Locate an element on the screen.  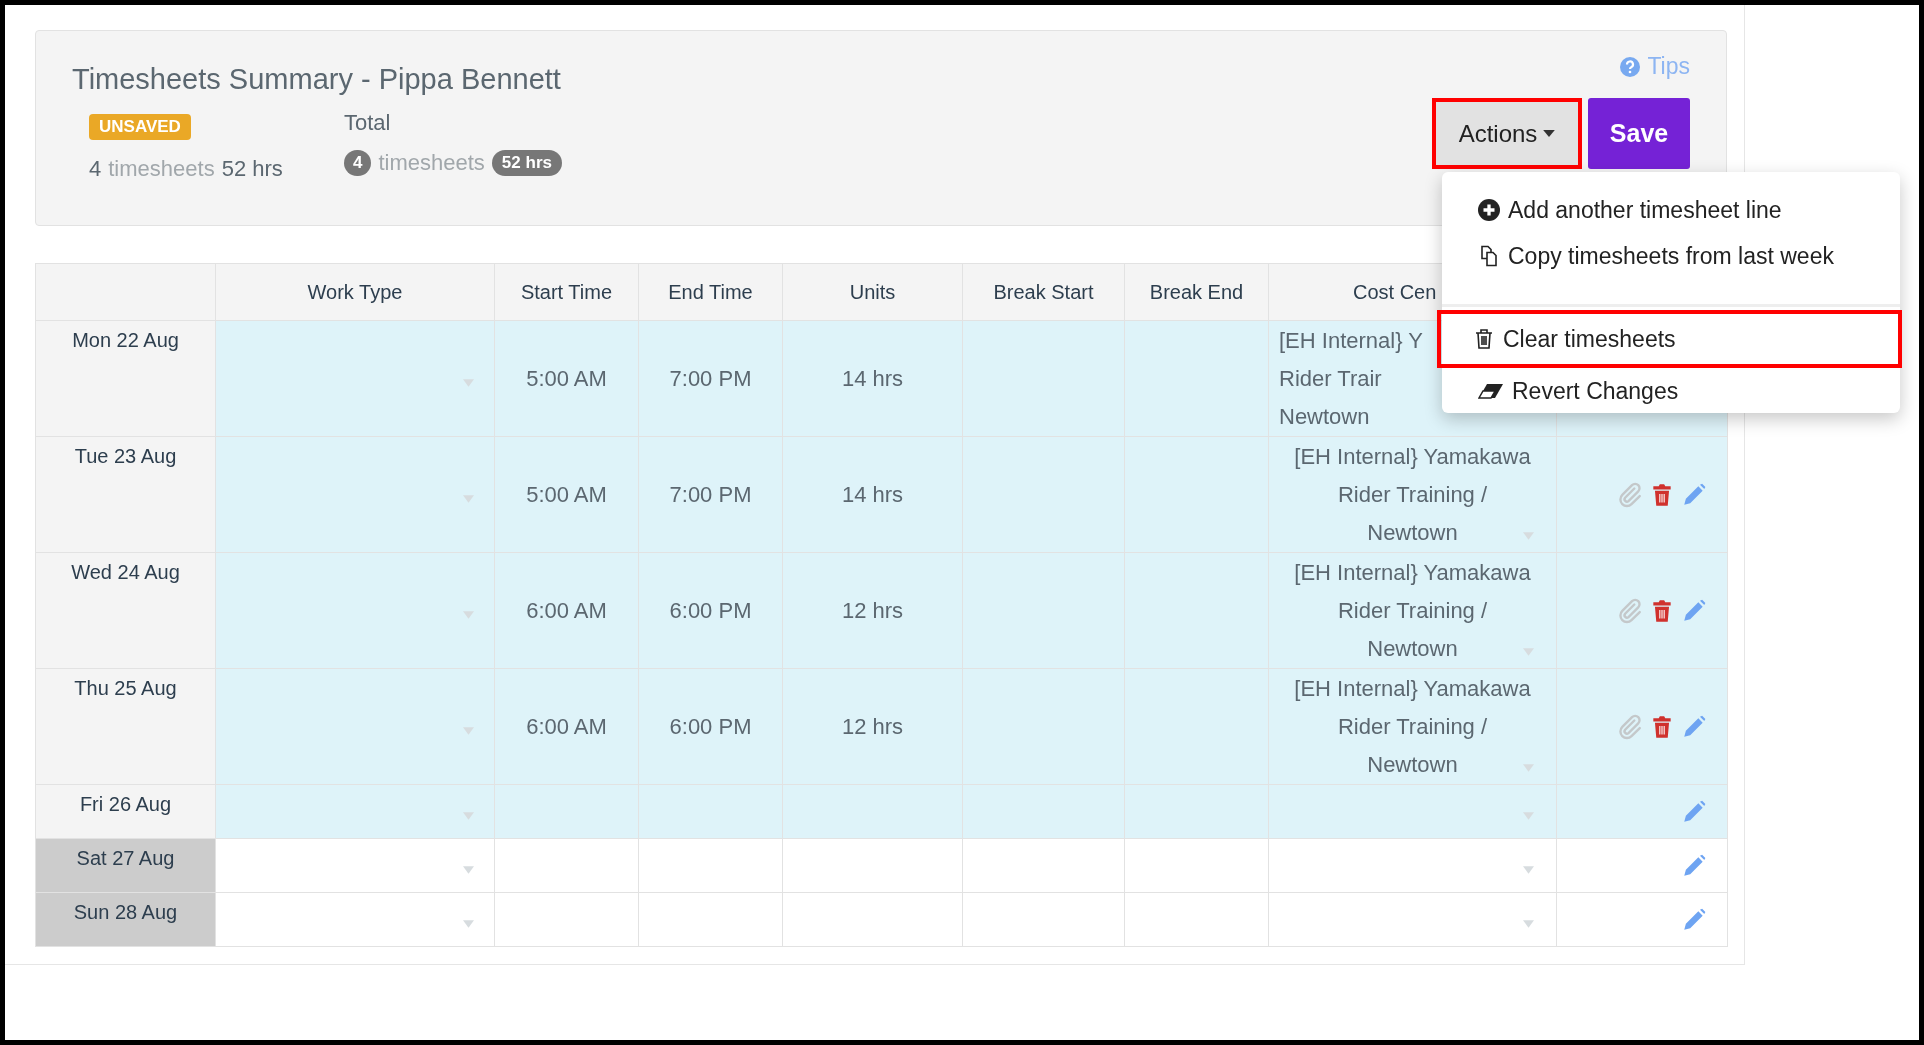
date-cell: Mon 22 Aug is located at coordinates (125, 378).